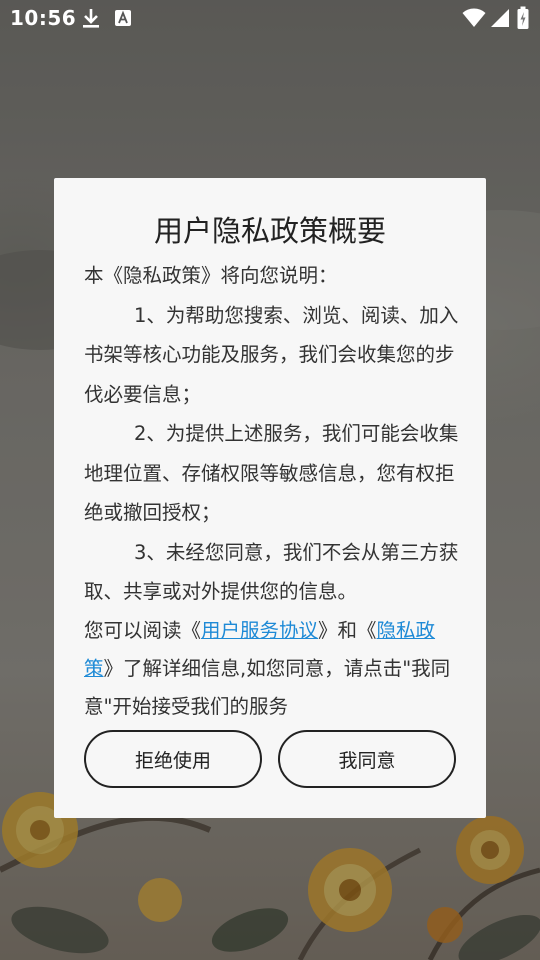 Image resolution: width=540 pixels, height=960 pixels. Describe the element at coordinates (173, 759) in the screenshot. I see `refuse-button: 拒绝使用` at that location.